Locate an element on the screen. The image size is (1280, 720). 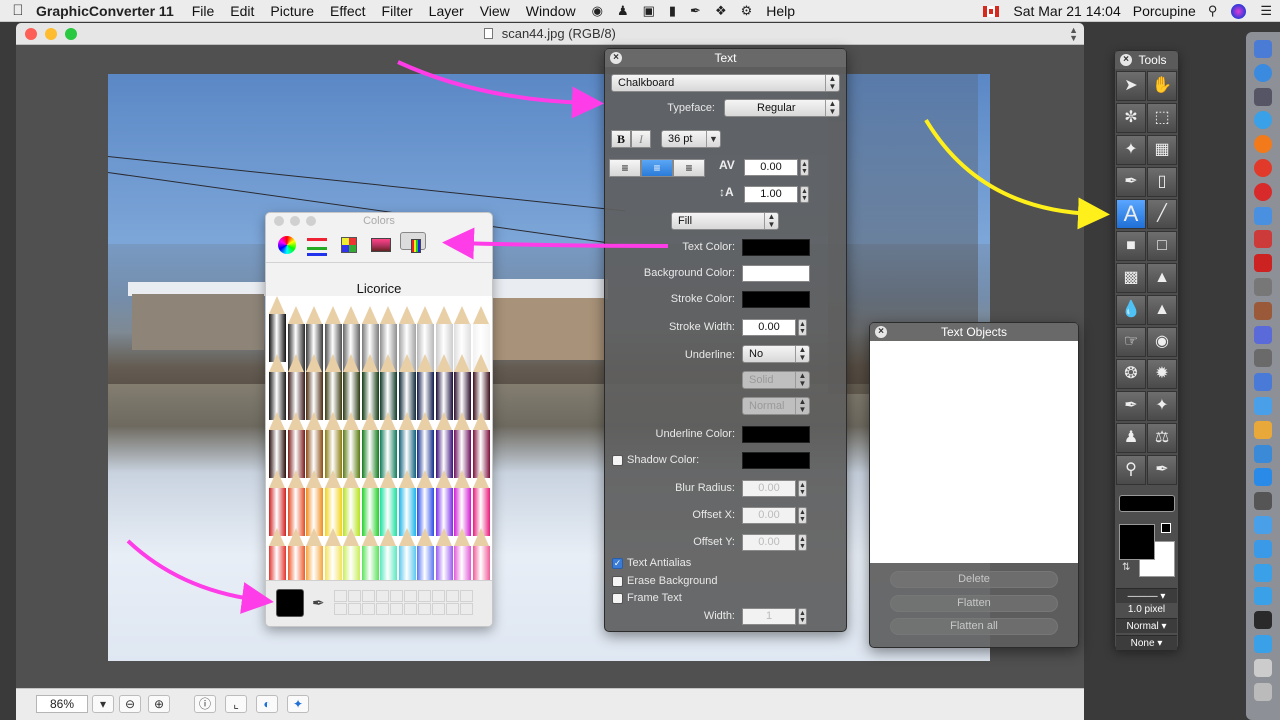
wrench-icon: ✦ is located at coordinates (298, 704).